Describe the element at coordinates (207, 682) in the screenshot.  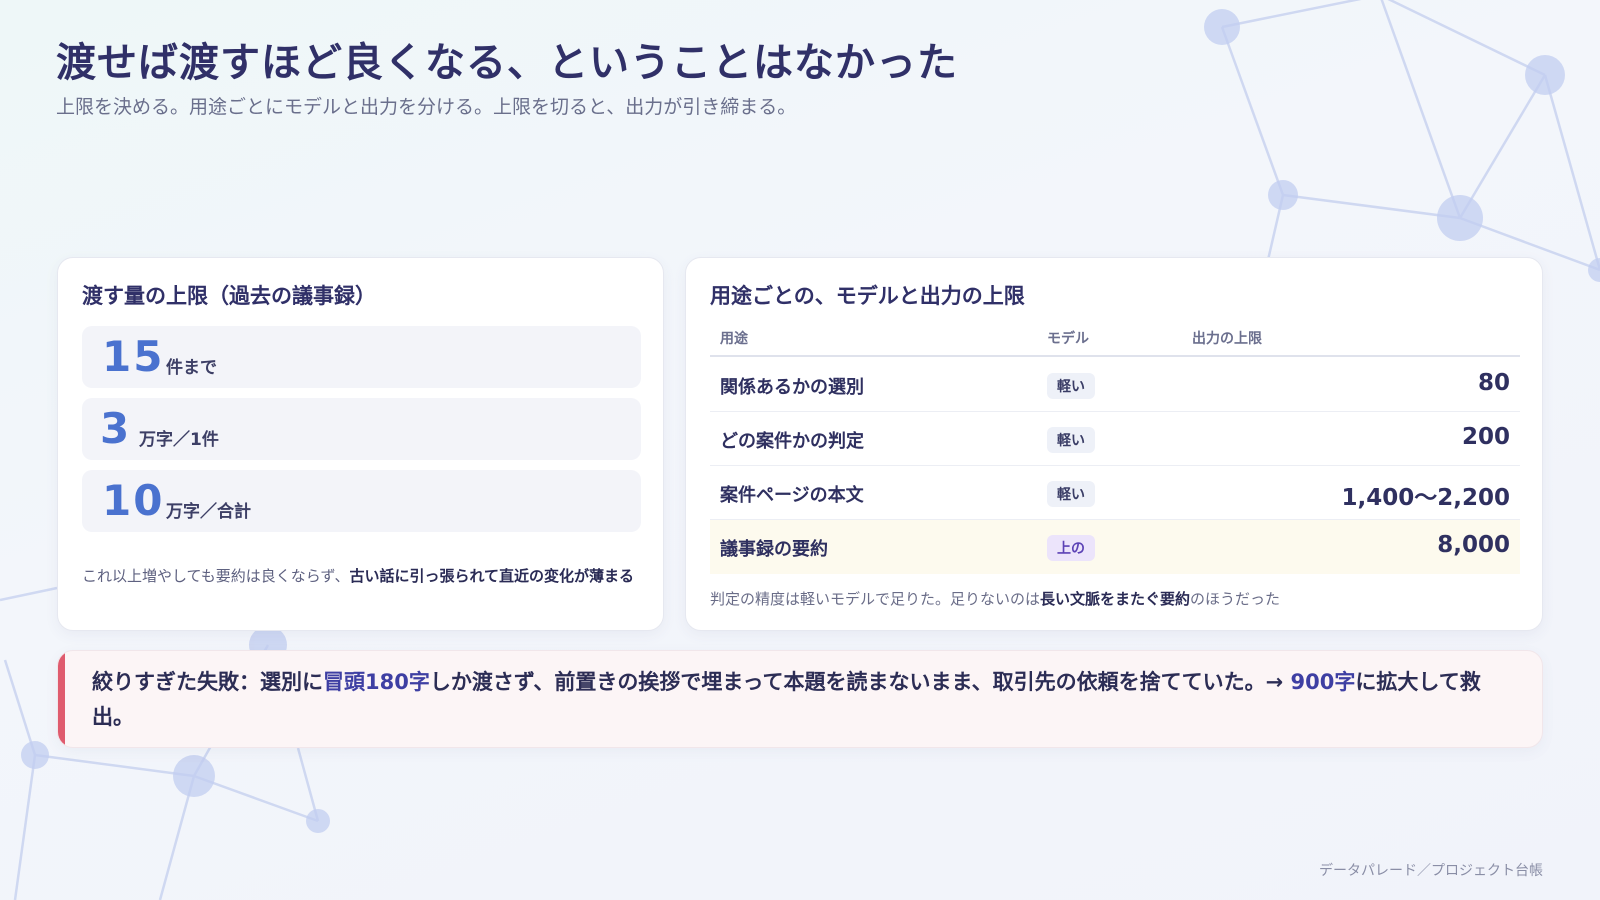
I see `callout-lead: 絞りすぎた失敗：選別に` at that location.